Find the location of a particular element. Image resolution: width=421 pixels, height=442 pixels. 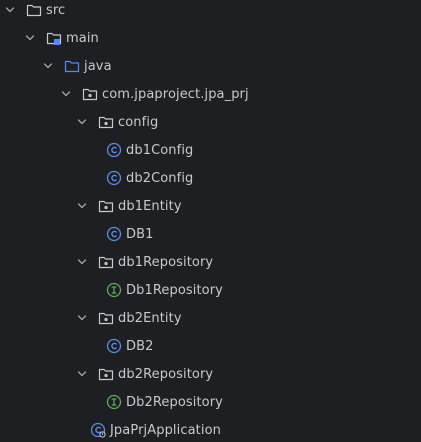

tree-node-label: db1Entity is located at coordinates (150, 206).